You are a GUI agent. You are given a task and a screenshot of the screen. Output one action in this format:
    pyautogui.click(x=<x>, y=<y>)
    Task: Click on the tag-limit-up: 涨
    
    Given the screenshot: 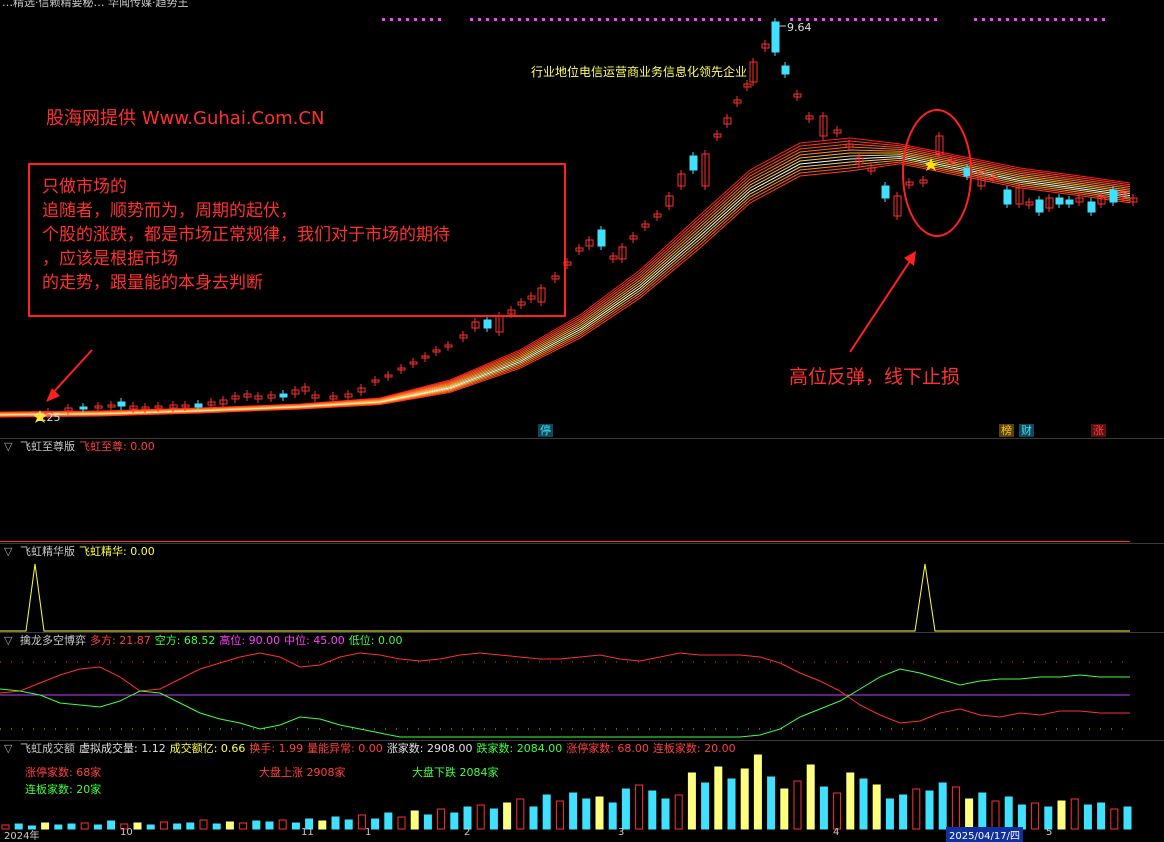 What is the action you would take?
    pyautogui.click(x=1098, y=430)
    